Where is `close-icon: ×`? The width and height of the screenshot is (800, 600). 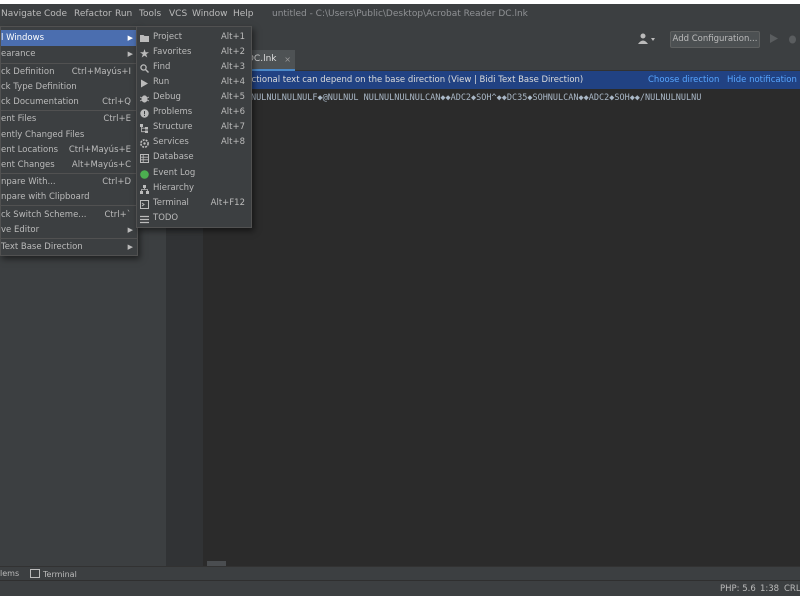
close-icon: × is located at coordinates (287, 59).